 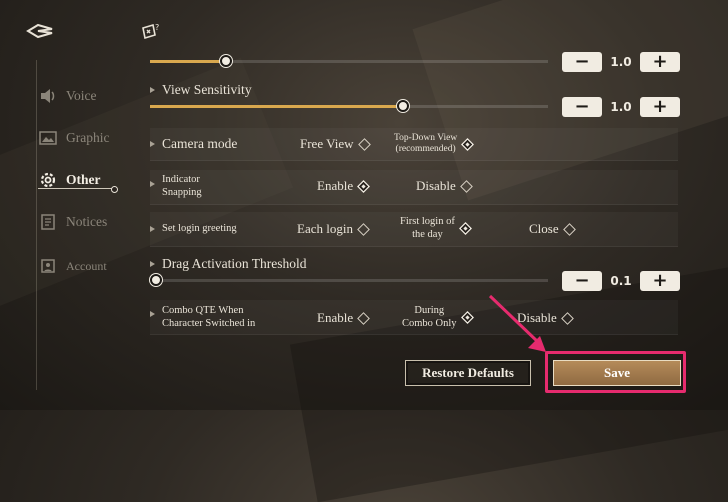 I want to click on combo-enable-option: Enable, so click(x=343, y=318).